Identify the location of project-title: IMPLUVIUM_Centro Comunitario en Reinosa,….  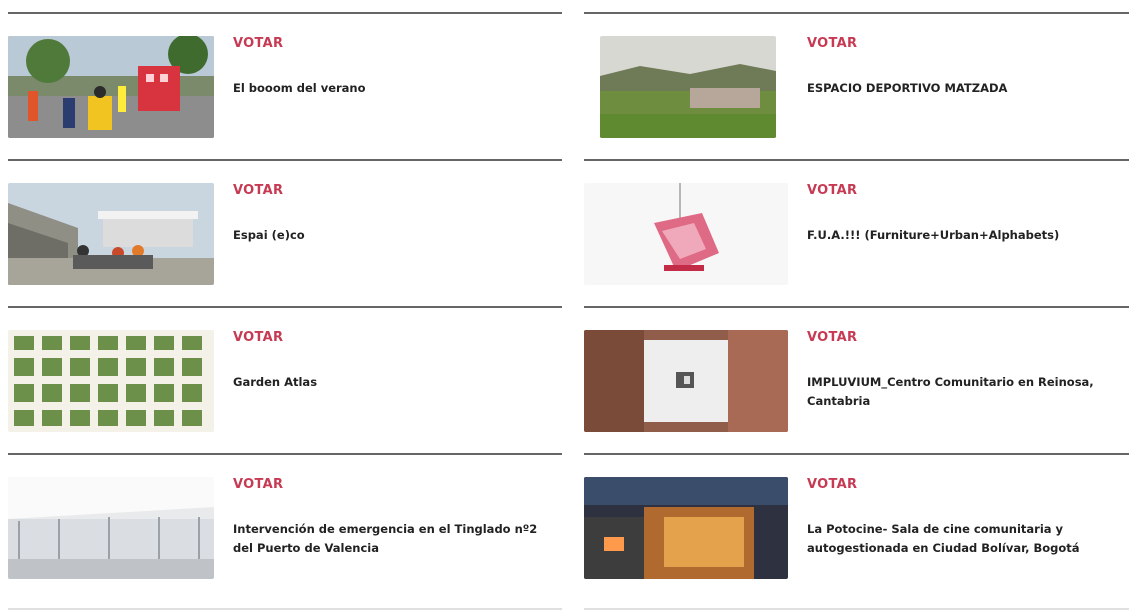
(968, 392).